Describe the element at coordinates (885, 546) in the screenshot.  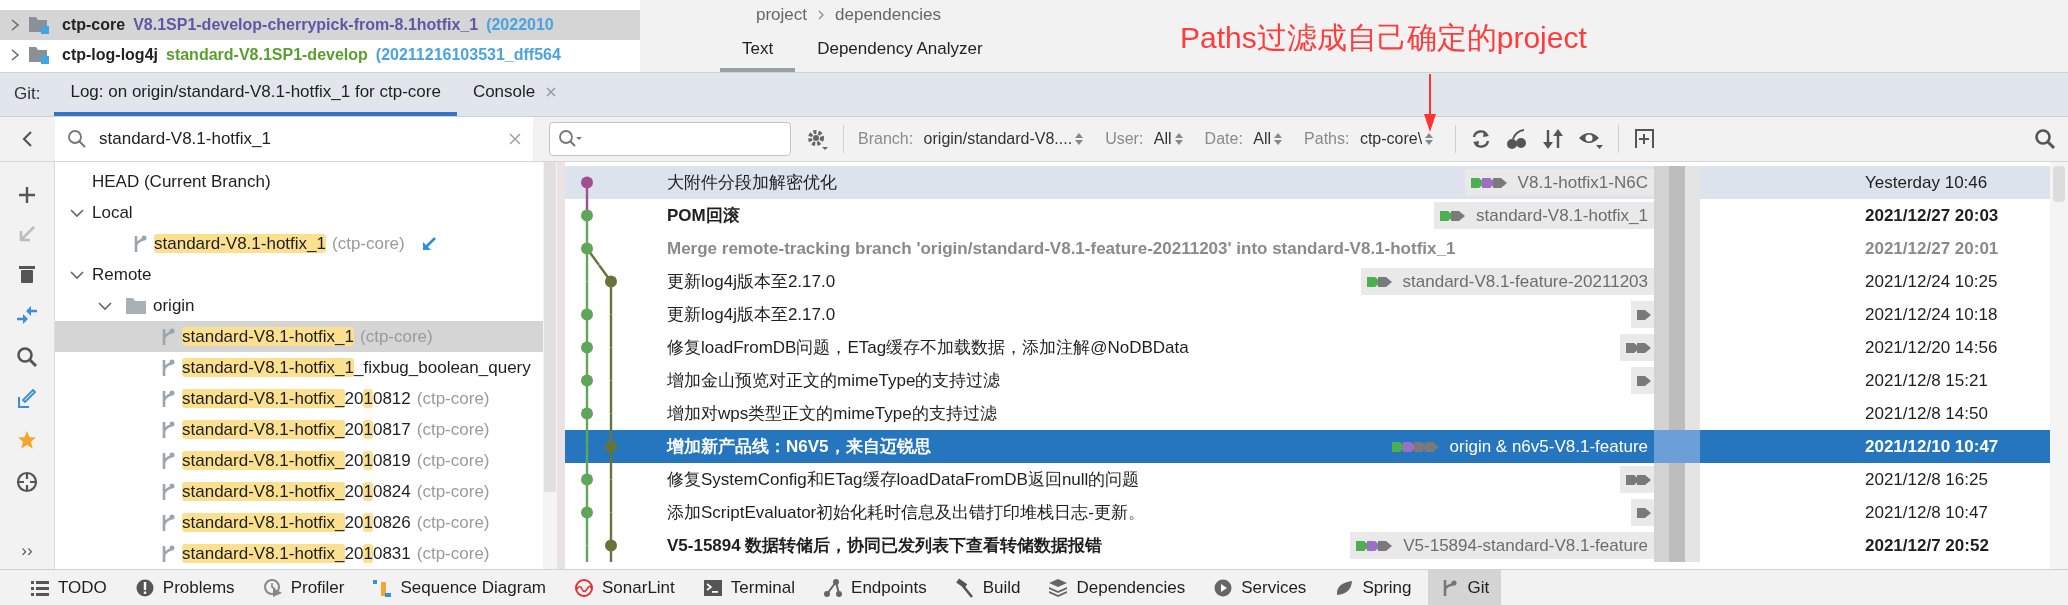
I see `commit-message: V5-15894 数据转储后，协同已发列表下查看转储数据报错` at that location.